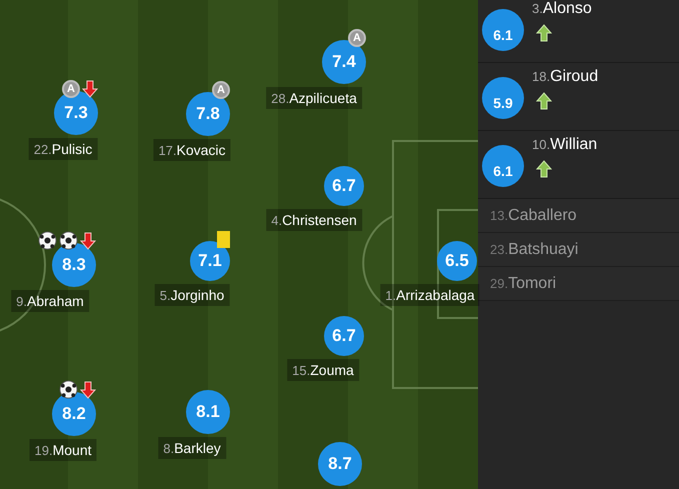 This screenshot has height=489, width=679. Describe the element at coordinates (534, 249) in the screenshot. I see `player-name: 23.Batshuayi` at that location.